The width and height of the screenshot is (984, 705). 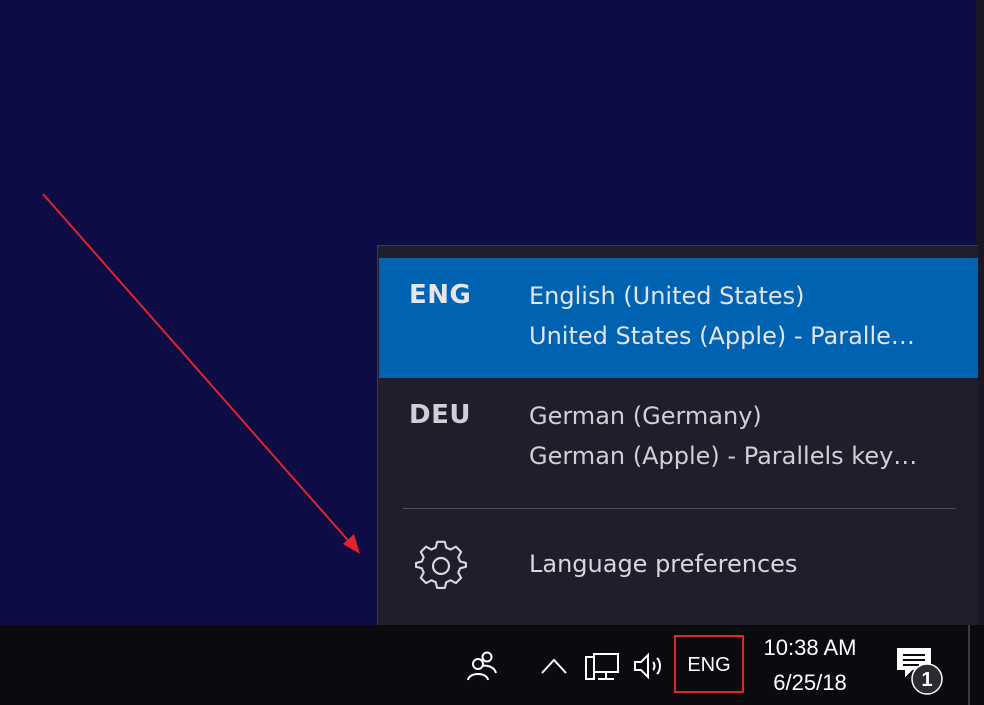 What do you see at coordinates (440, 295) in the screenshot?
I see `language-code: ENG` at bounding box center [440, 295].